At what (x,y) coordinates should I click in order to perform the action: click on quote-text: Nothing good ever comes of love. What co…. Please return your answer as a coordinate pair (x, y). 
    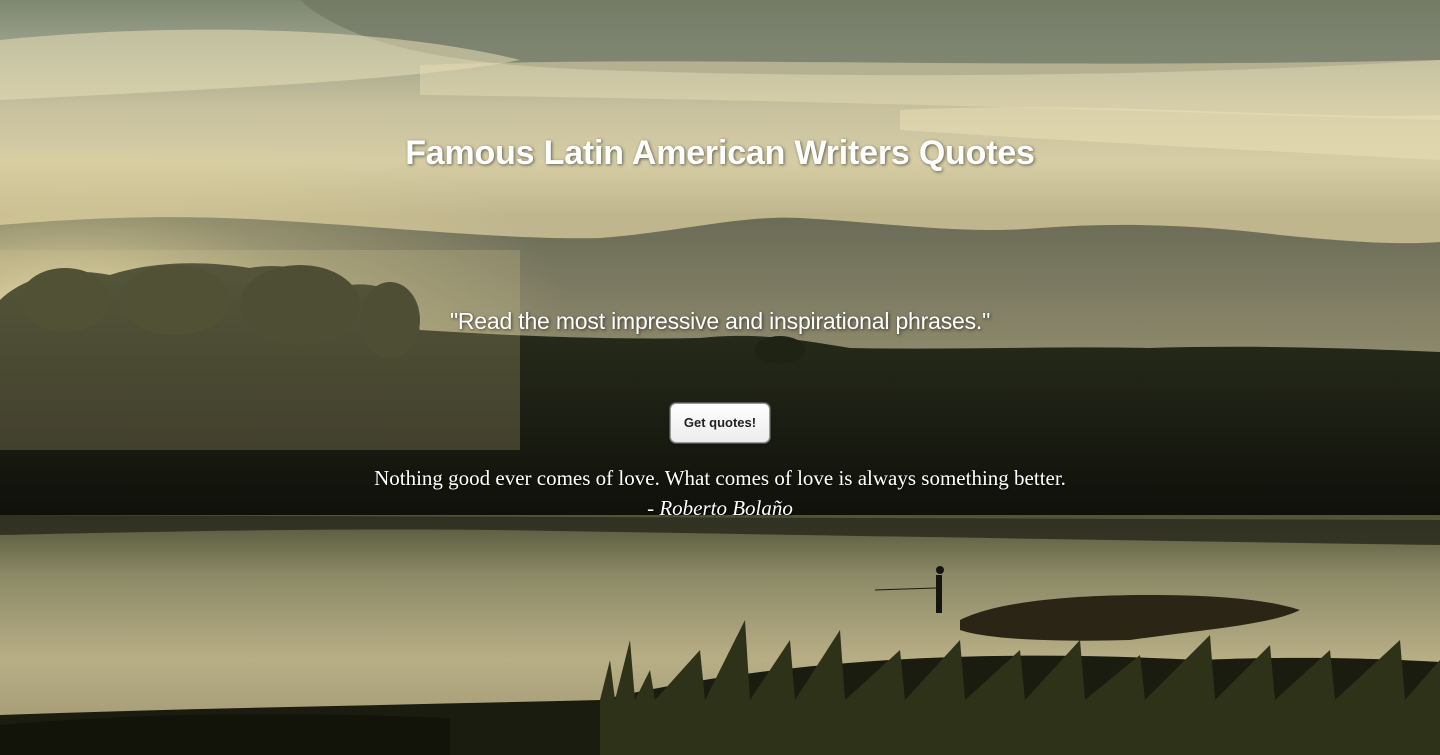
    Looking at the image, I should click on (720, 478).